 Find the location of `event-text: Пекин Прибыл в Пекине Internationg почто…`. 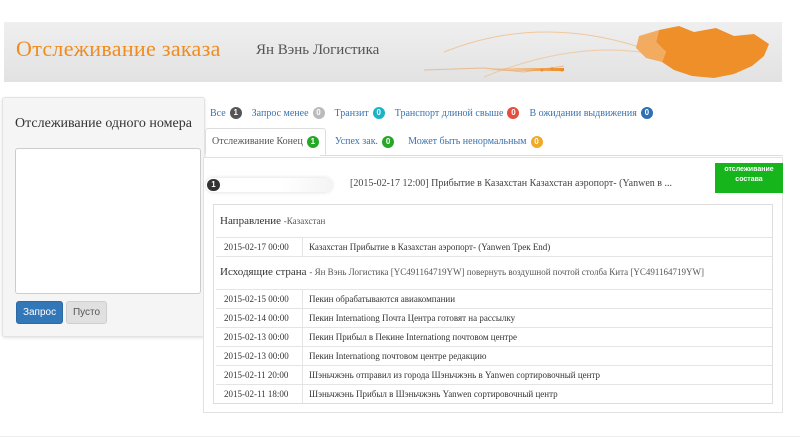

event-text: Пекин Прибыл в Пекине Internationg почто… is located at coordinates (409, 337).